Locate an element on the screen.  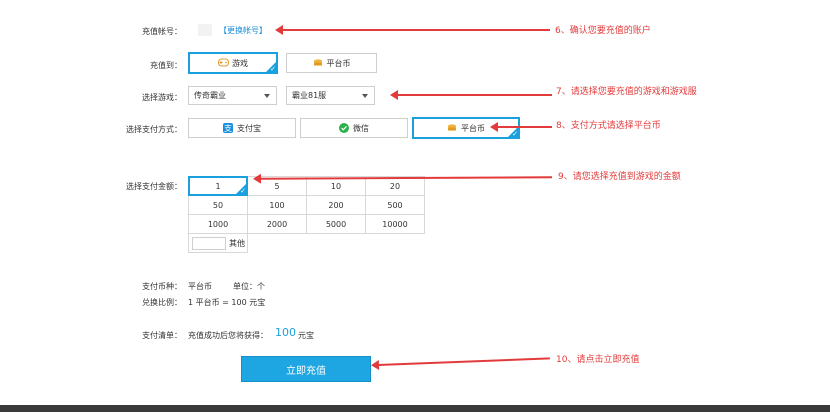
unit-label: 单位：个 is located at coordinates (249, 286).